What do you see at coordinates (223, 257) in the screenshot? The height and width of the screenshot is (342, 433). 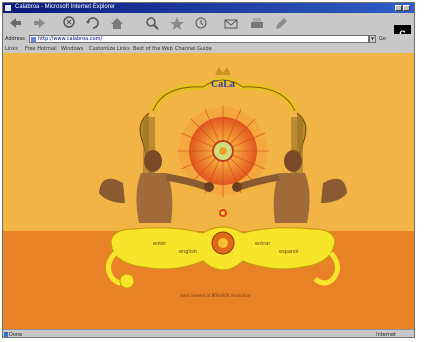 I see `scroll-ornament` at bounding box center [223, 257].